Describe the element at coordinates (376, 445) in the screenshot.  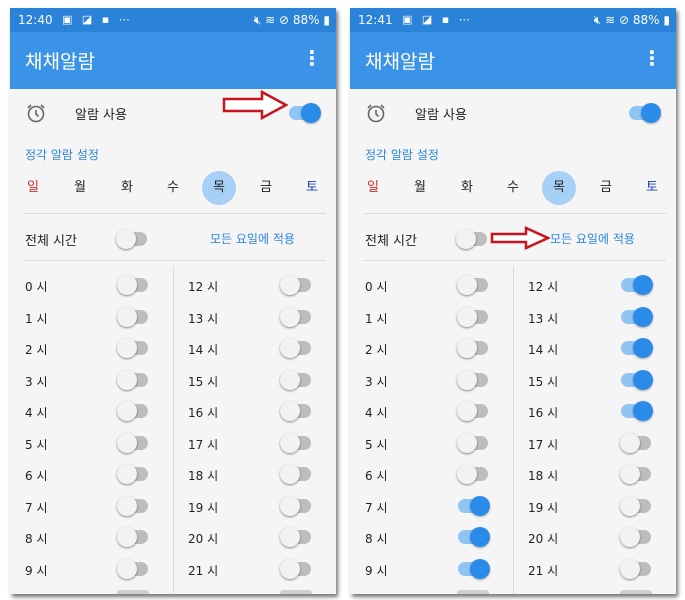
I see `hour-label: 5 시` at that location.